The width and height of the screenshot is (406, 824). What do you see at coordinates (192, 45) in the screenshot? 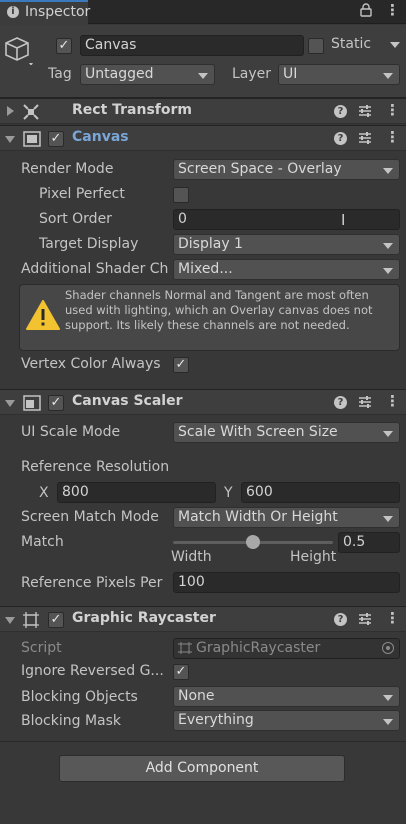
I see `name-field: Canvas` at bounding box center [192, 45].